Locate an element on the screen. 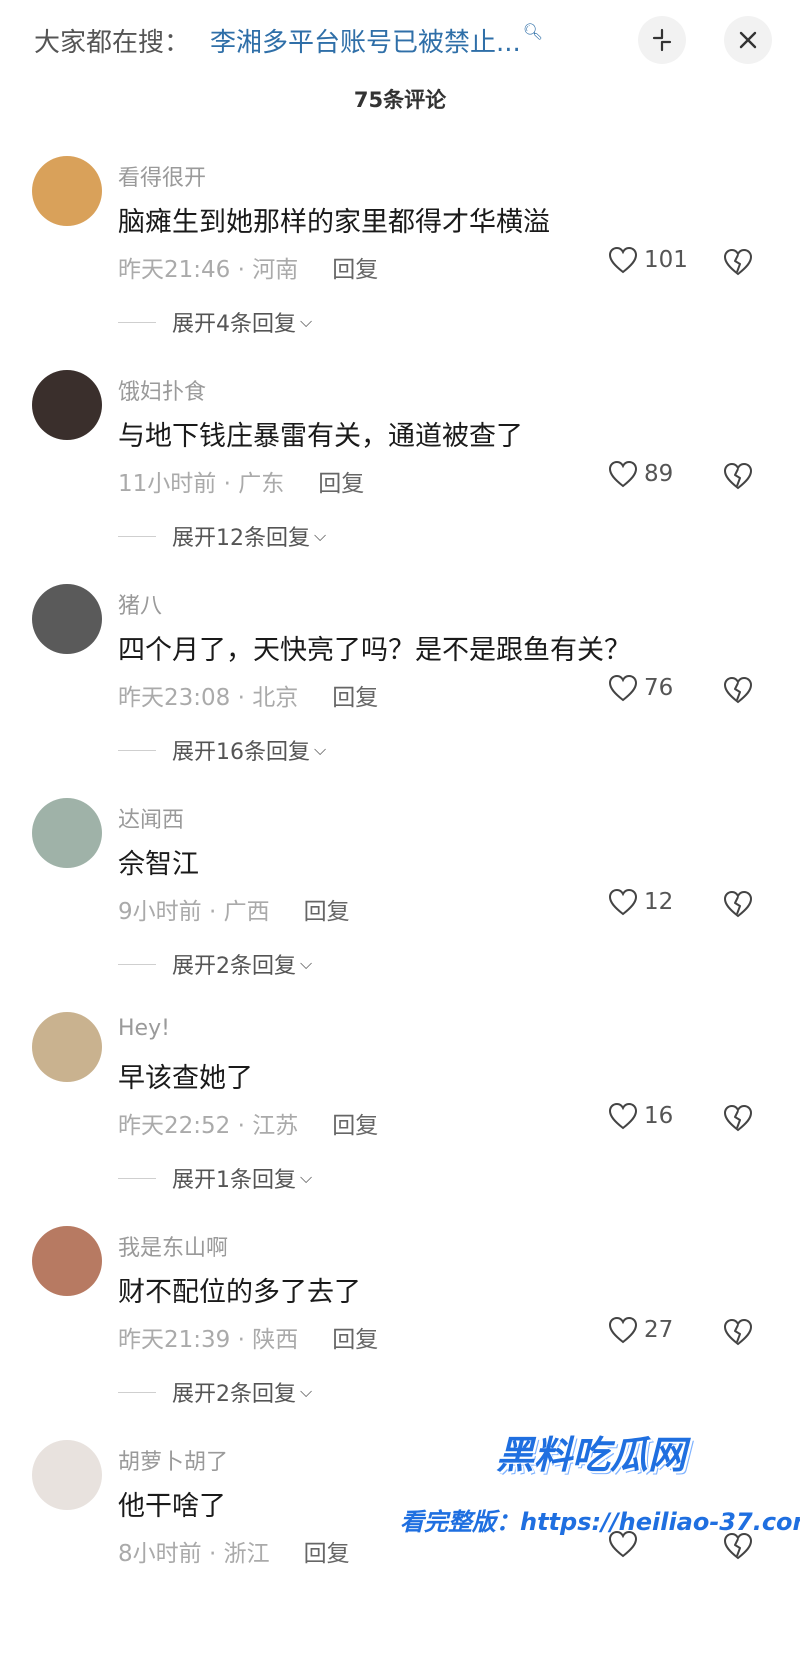 This screenshot has height=1654, width=800. like-button: 12 is located at coordinates (640, 902).